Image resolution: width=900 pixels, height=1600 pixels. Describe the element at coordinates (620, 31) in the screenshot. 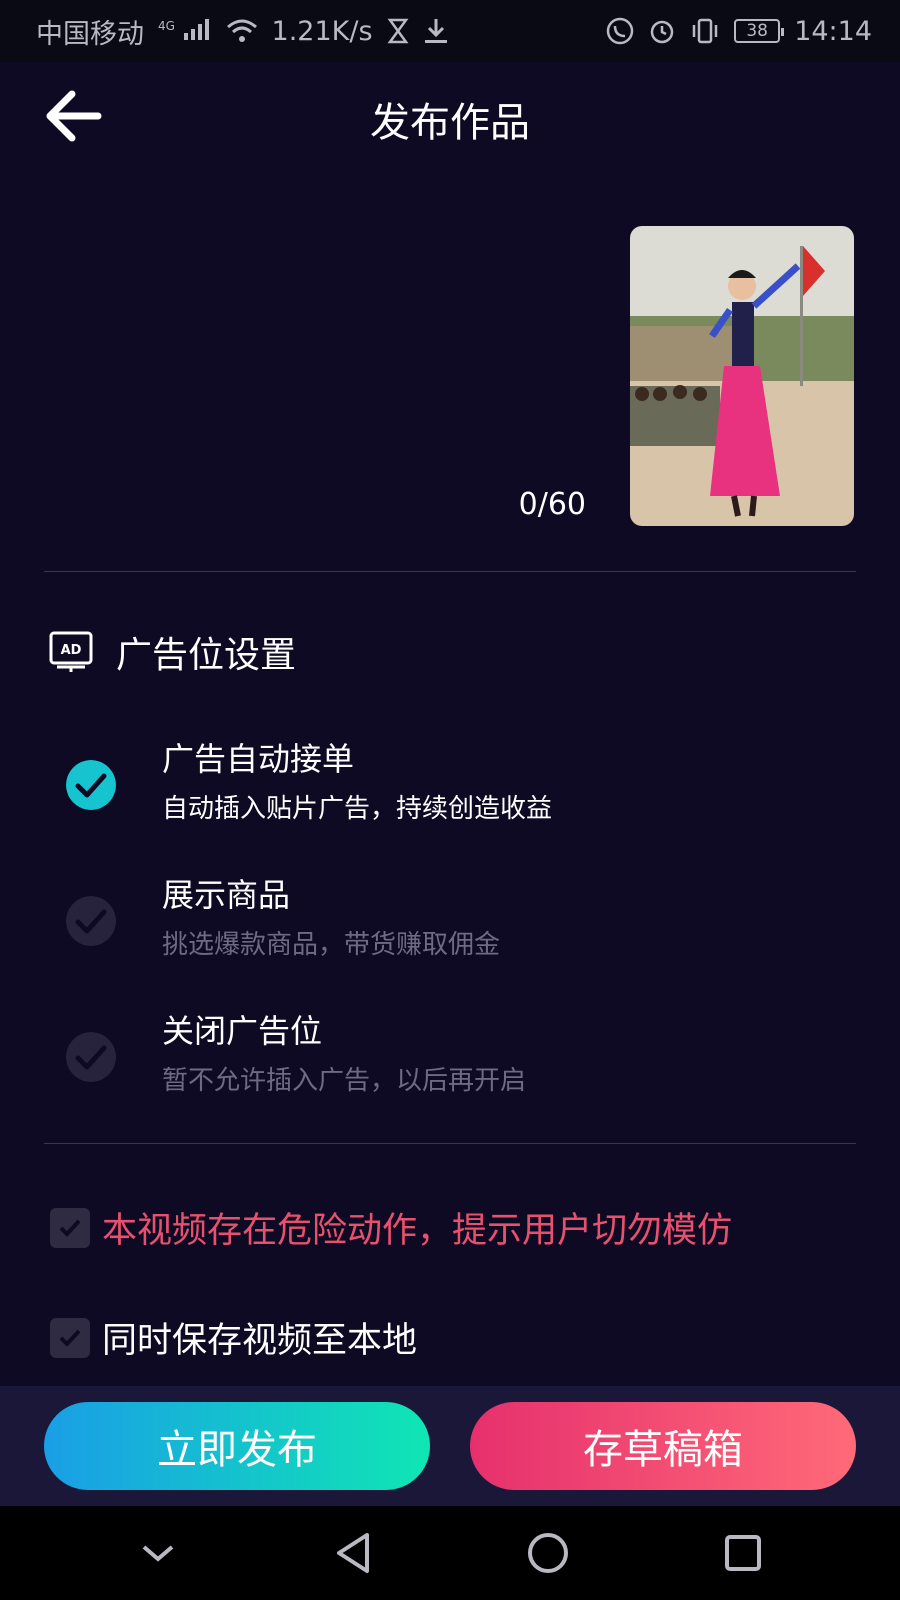

I see `hd-call-icon` at that location.